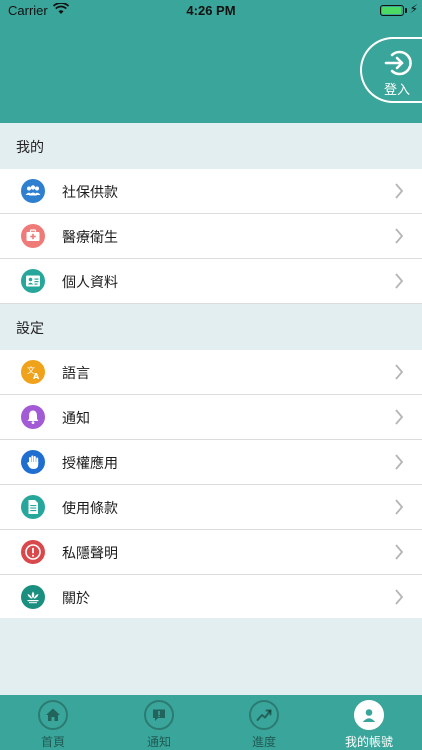  Describe the element at coordinates (406, 10) in the screenshot. I see `battery-cap` at that location.